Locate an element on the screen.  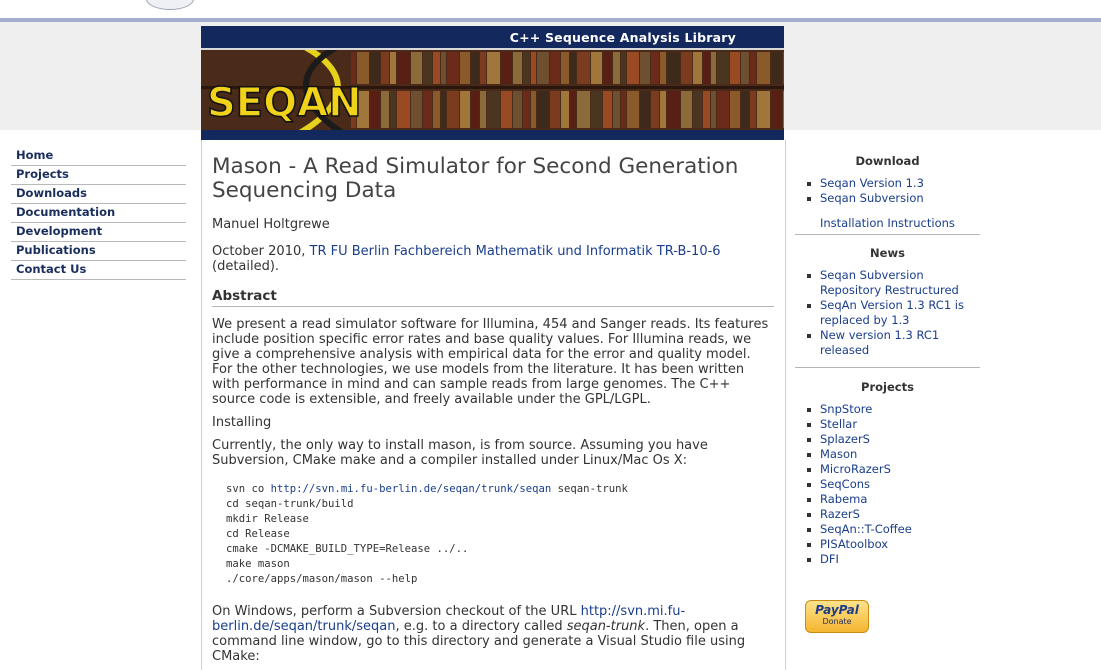
university-seal-icon is located at coordinates (170, 5).